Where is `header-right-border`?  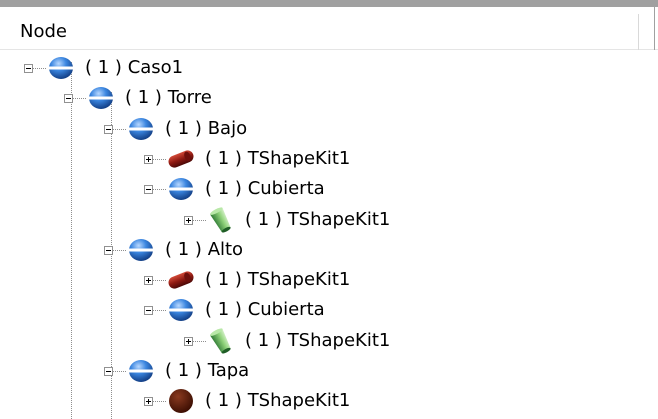 header-right-border is located at coordinates (654, 28).